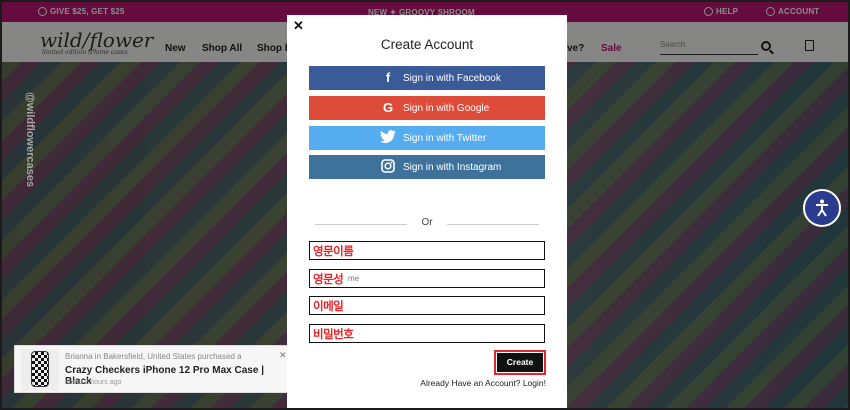  Describe the element at coordinates (452, 78) in the screenshot. I see `facebook-signin-label: Sign in with Facebook` at that location.